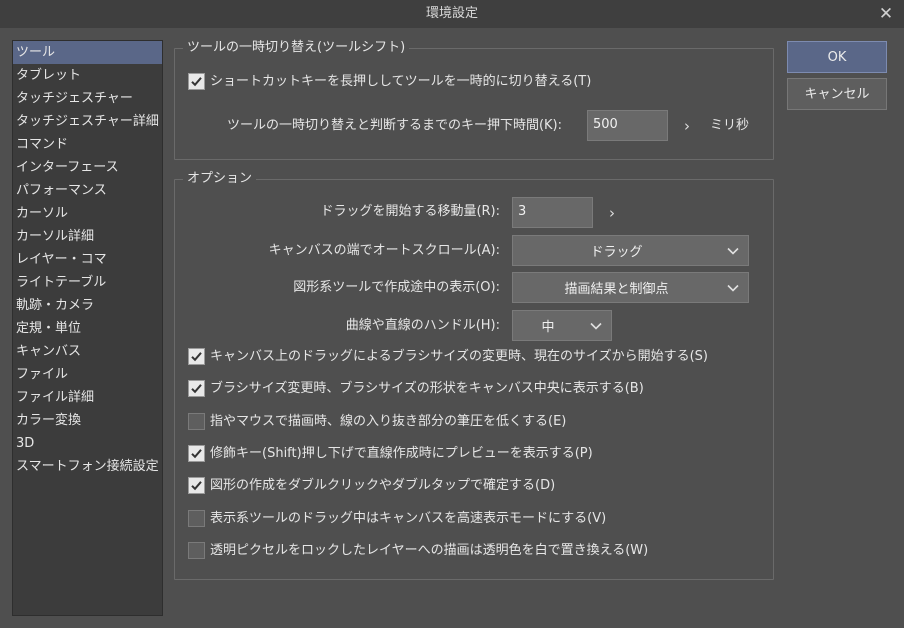  I want to click on sidebar-item: インターフェース, so click(87, 167).